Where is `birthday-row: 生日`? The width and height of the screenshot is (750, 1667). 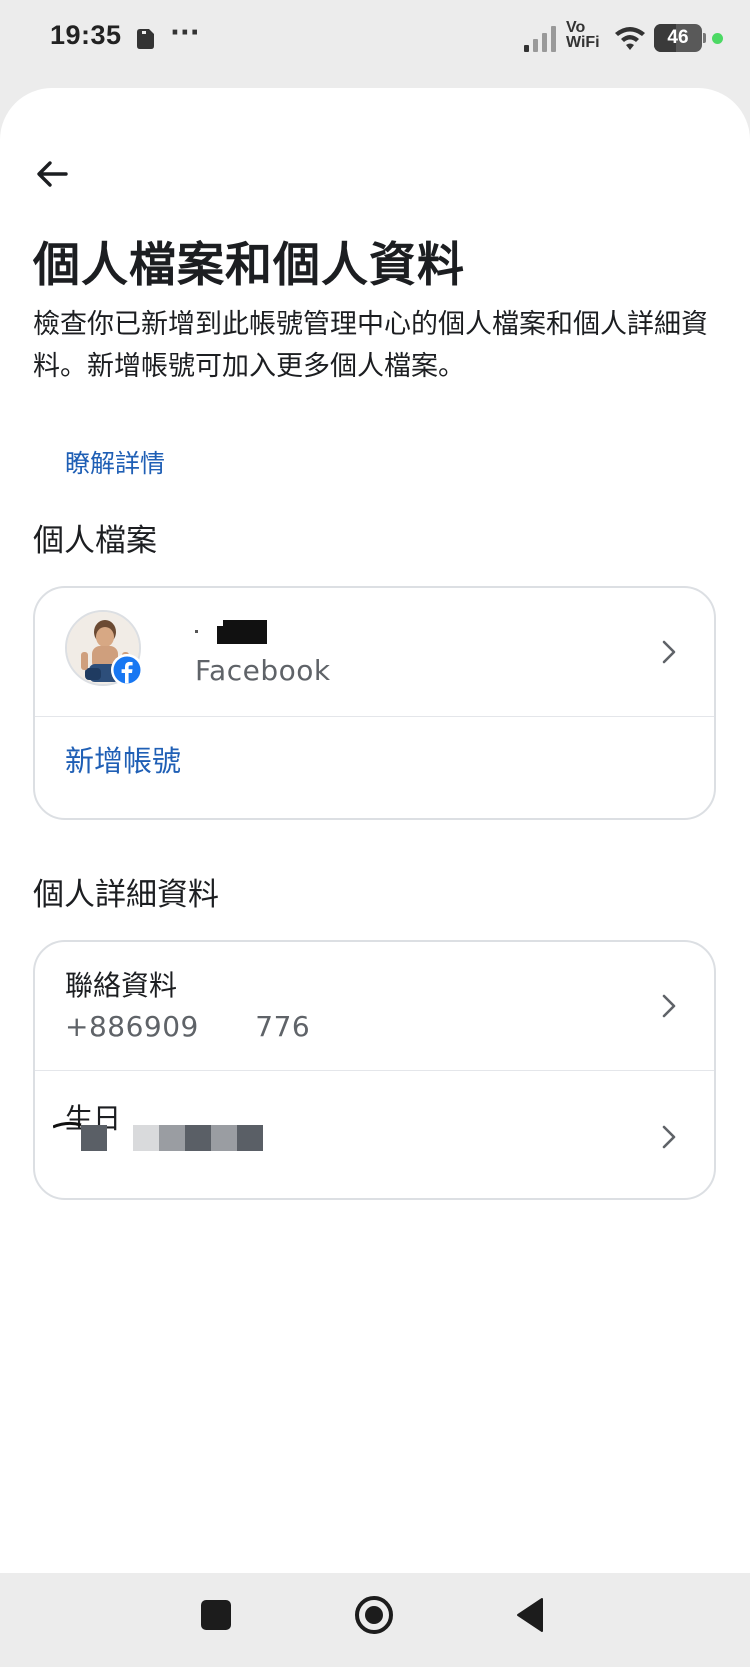
birthday-row: 生日 is located at coordinates (374, 1134).